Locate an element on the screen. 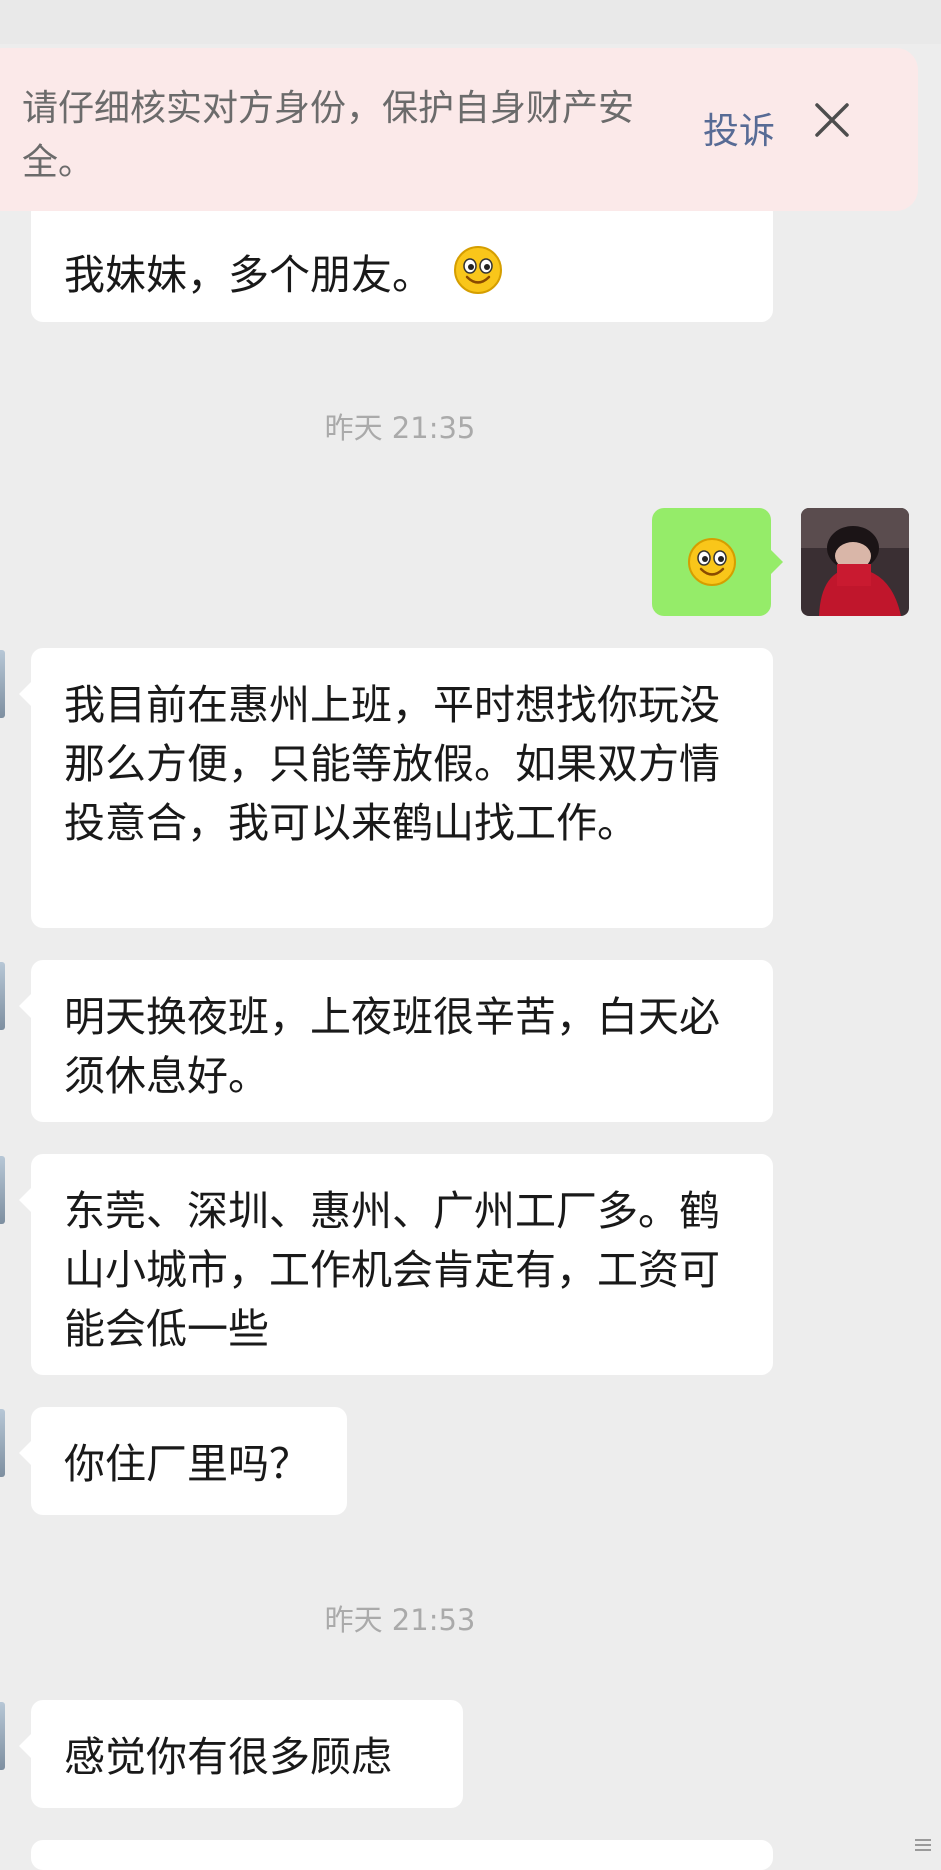  my-message-bubble is located at coordinates (717, 562).